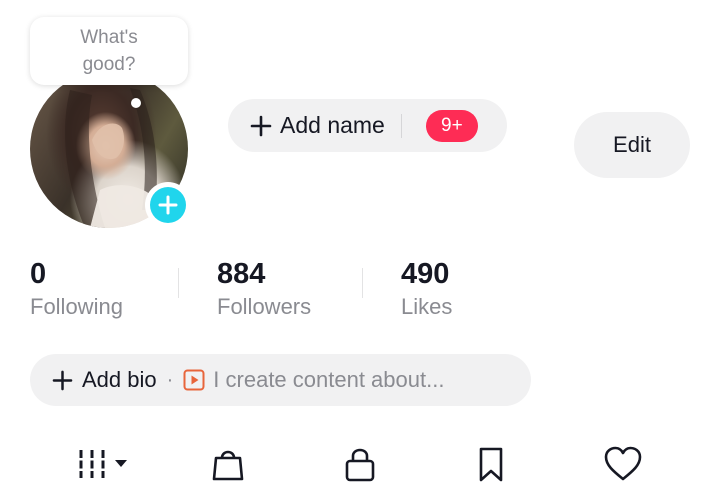 The image size is (720, 492). I want to click on tab-saved, so click(491, 464).